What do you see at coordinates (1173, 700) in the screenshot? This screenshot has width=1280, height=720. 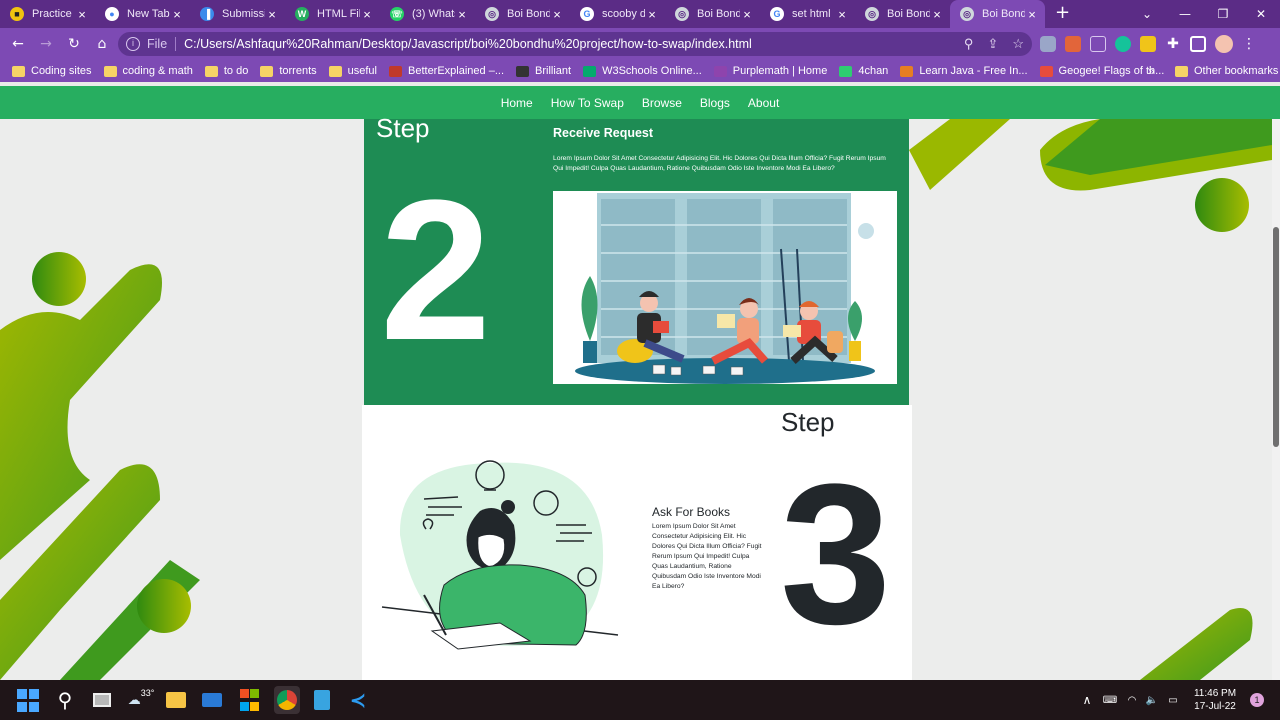 I see `battery-icon: ▭` at bounding box center [1173, 700].